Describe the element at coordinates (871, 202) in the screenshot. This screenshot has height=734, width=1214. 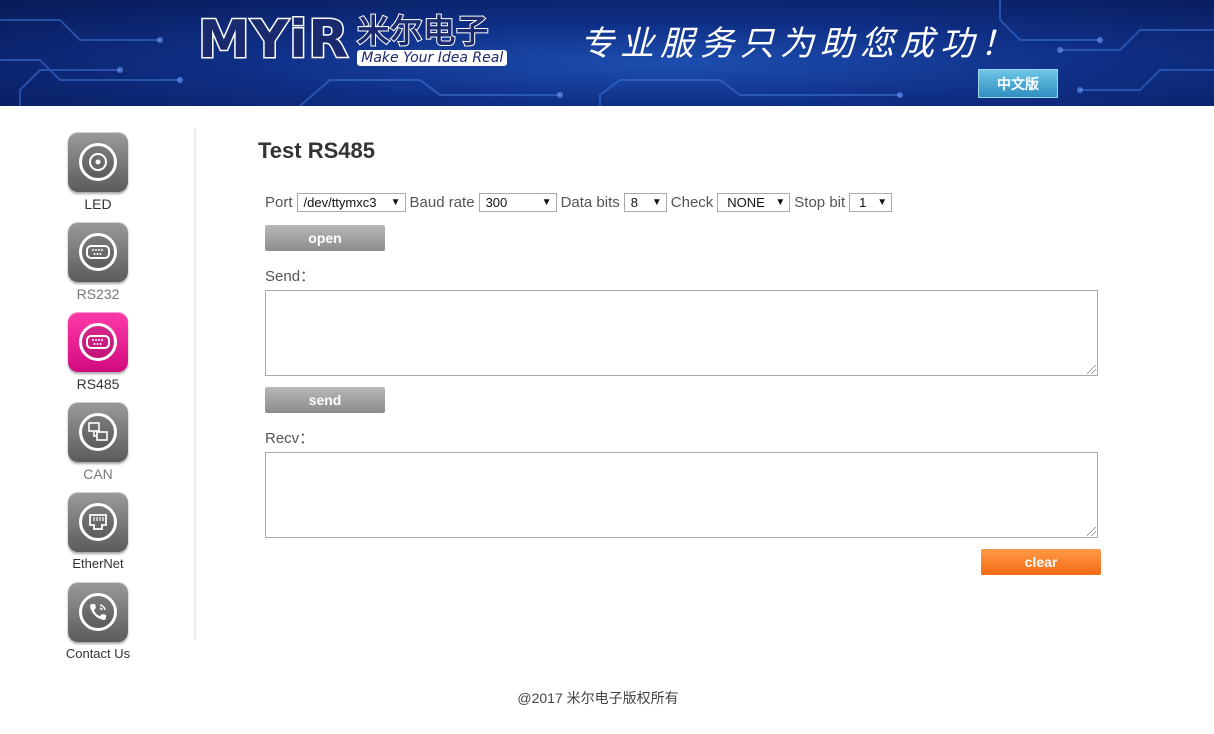
I see `stop-bit-select: 1 ▼` at that location.